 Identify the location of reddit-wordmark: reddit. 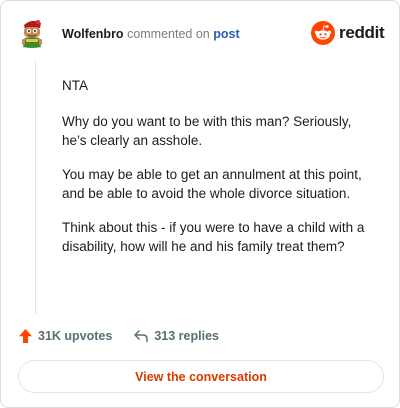
(362, 32).